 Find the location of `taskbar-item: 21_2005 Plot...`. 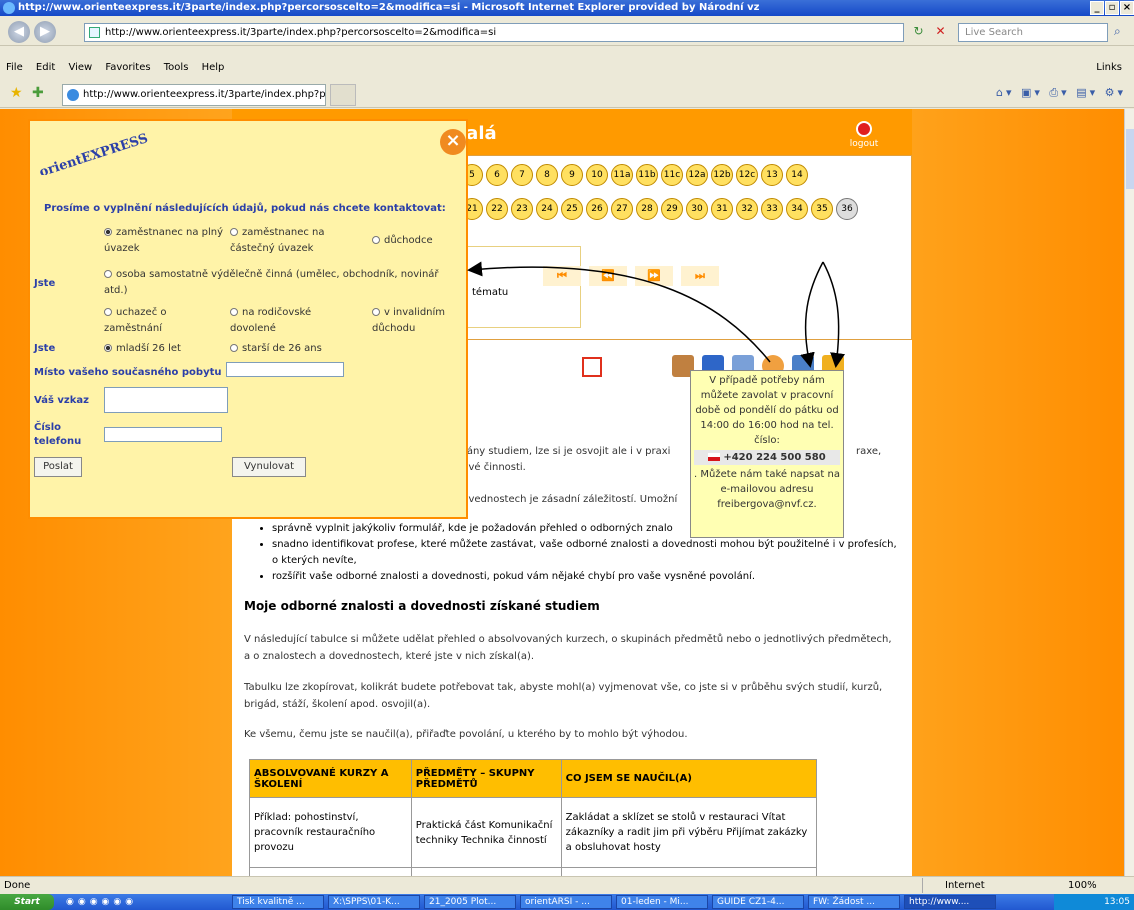

taskbar-item: 21_2005 Plot... is located at coordinates (470, 902).